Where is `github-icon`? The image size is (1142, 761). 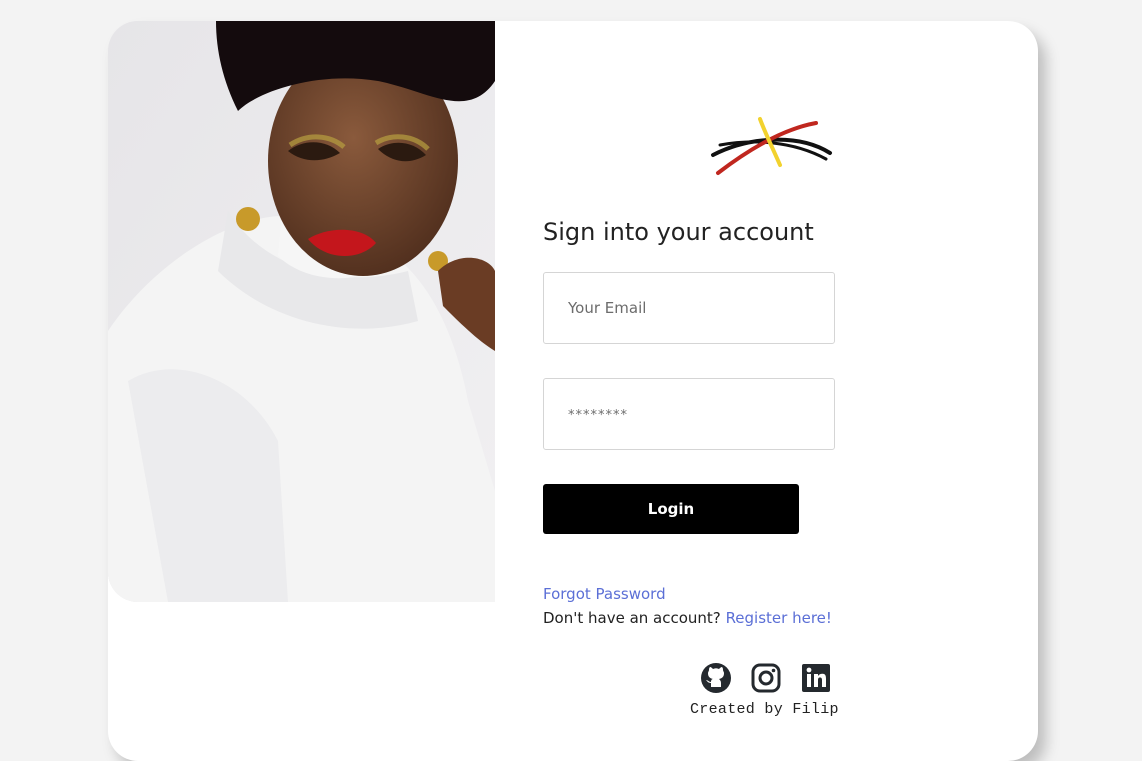
github-icon is located at coordinates (716, 678).